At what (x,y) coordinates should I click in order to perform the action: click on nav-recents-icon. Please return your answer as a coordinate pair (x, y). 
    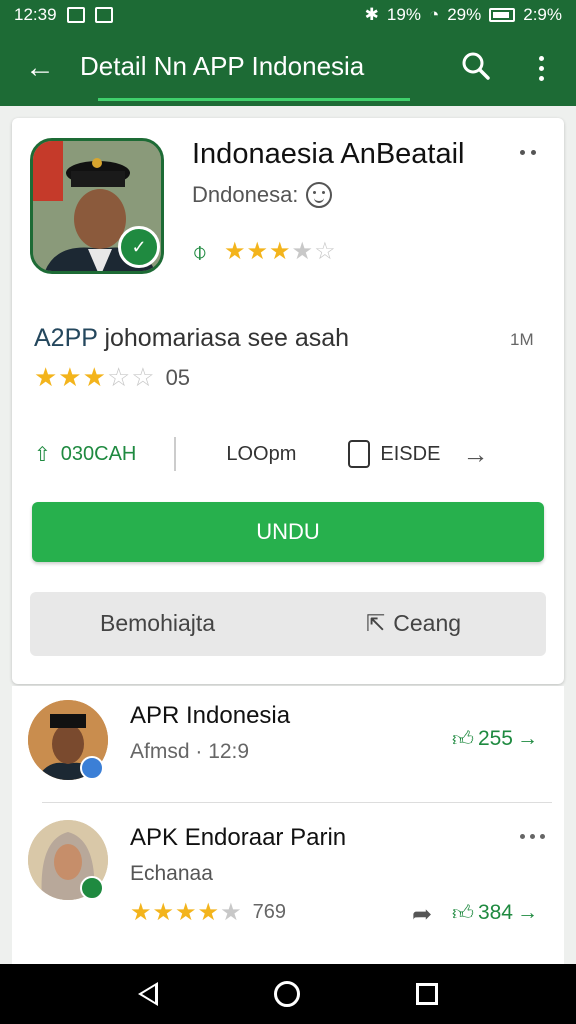
    Looking at the image, I should click on (427, 994).